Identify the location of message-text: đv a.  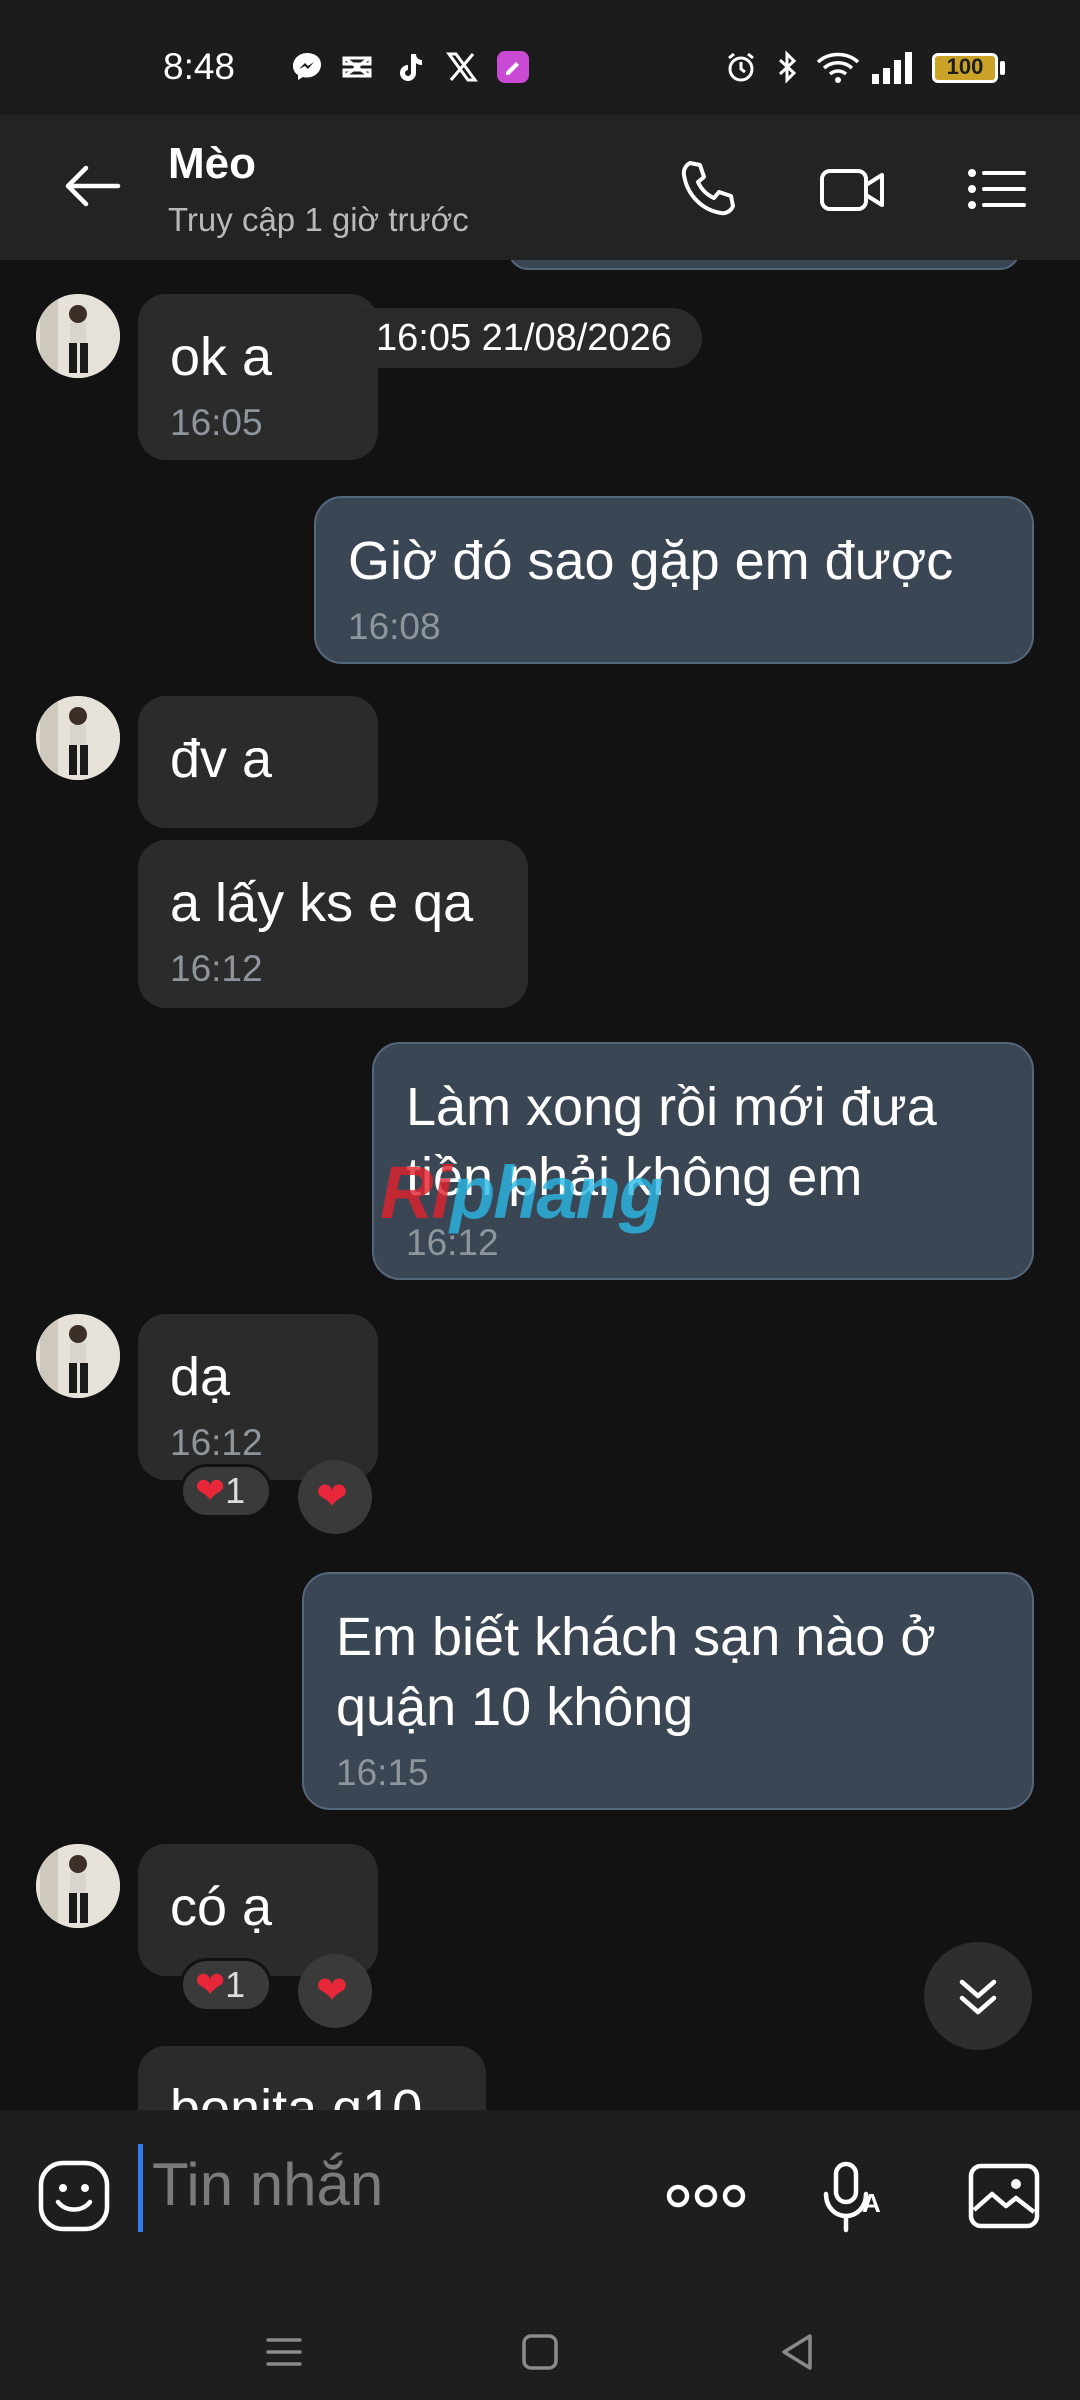
(221, 759).